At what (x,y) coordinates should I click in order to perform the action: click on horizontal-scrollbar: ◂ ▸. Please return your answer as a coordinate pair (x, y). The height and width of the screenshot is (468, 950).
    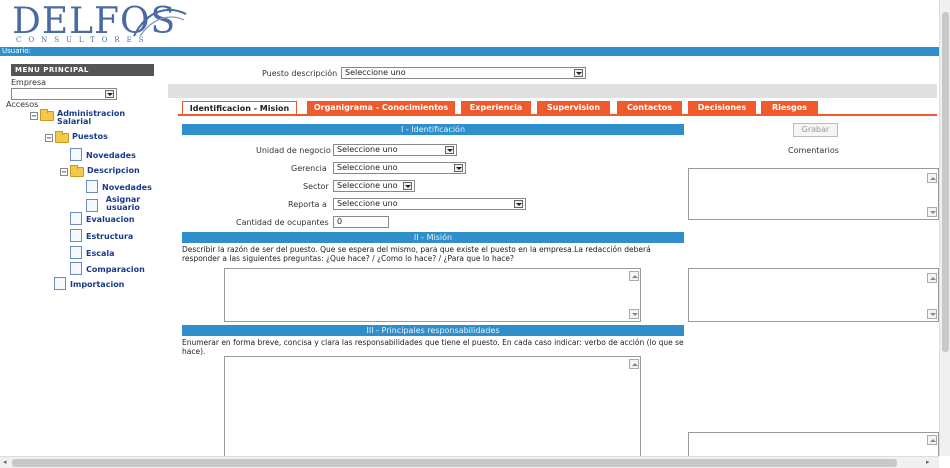
    Looking at the image, I should click on (469, 462).